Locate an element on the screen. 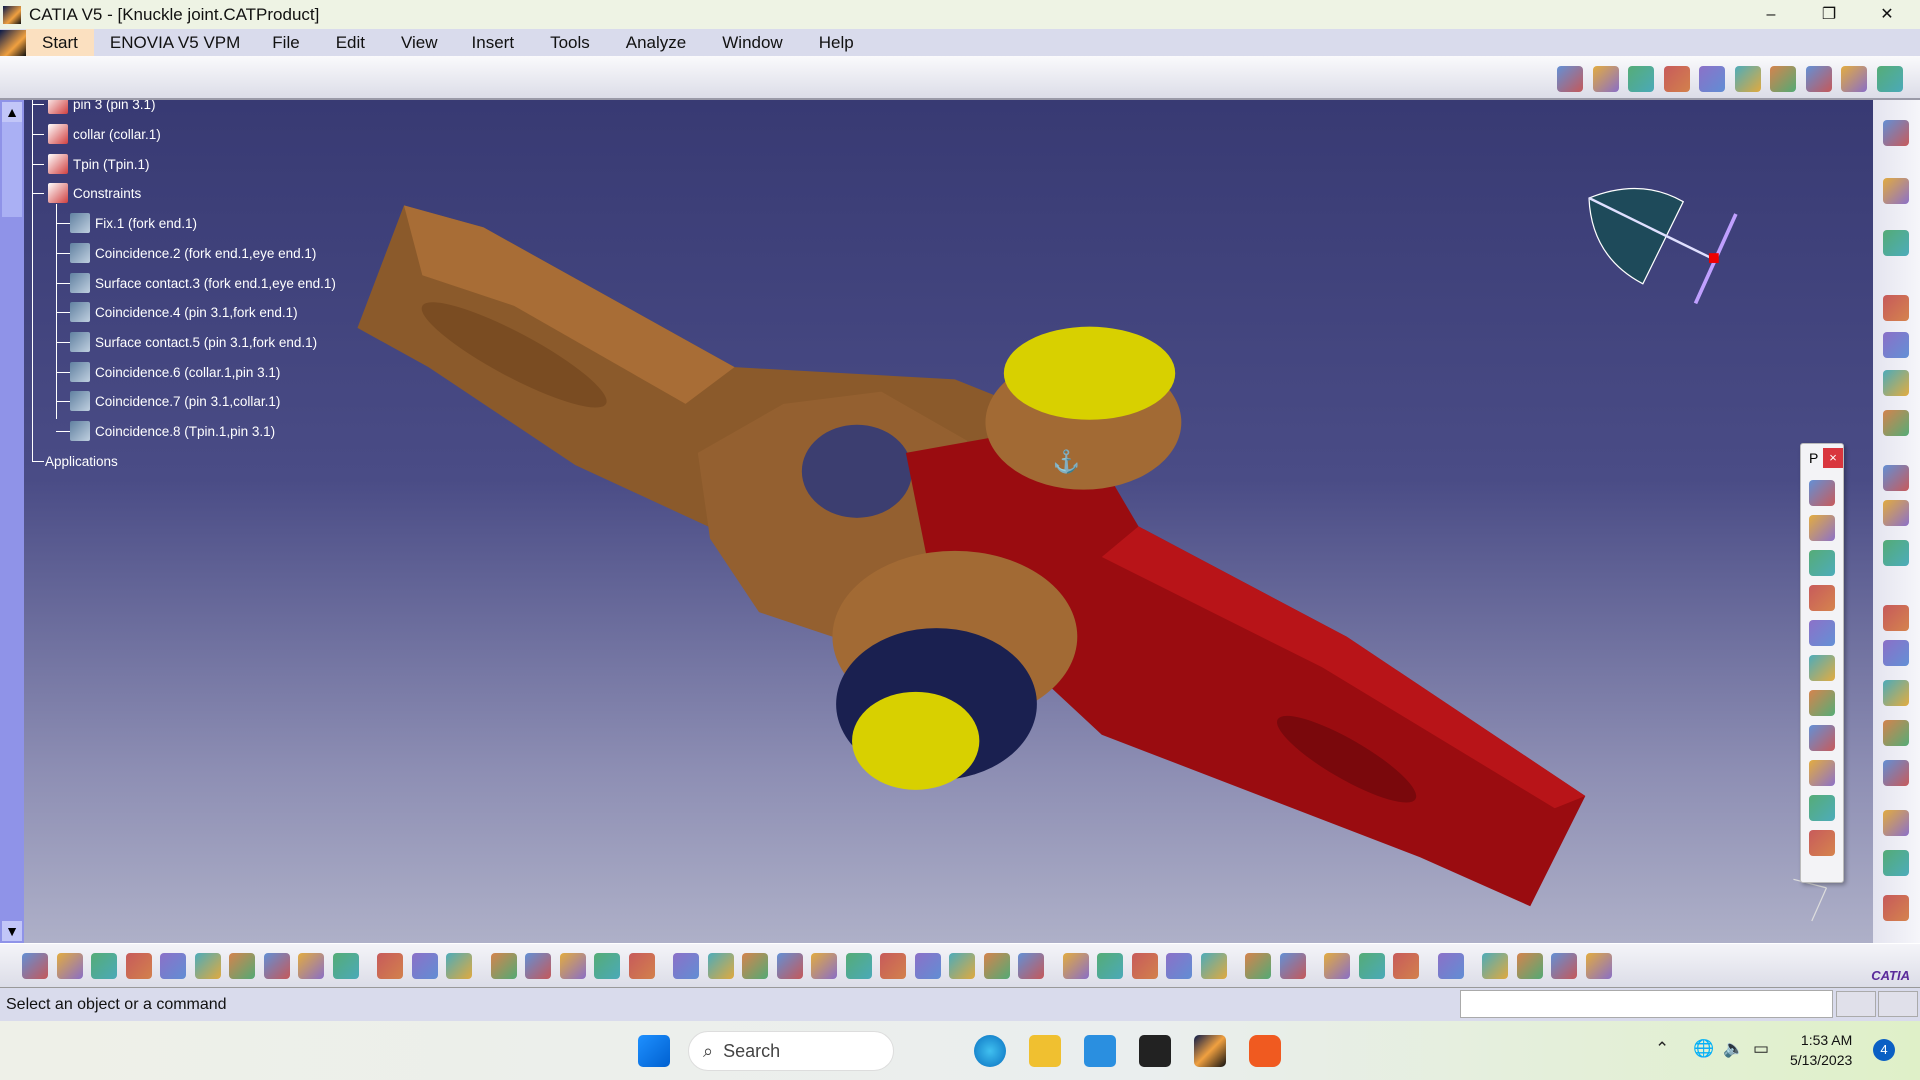 The height and width of the screenshot is (1080, 1920). fit-all-icon is located at coordinates (686, 966).